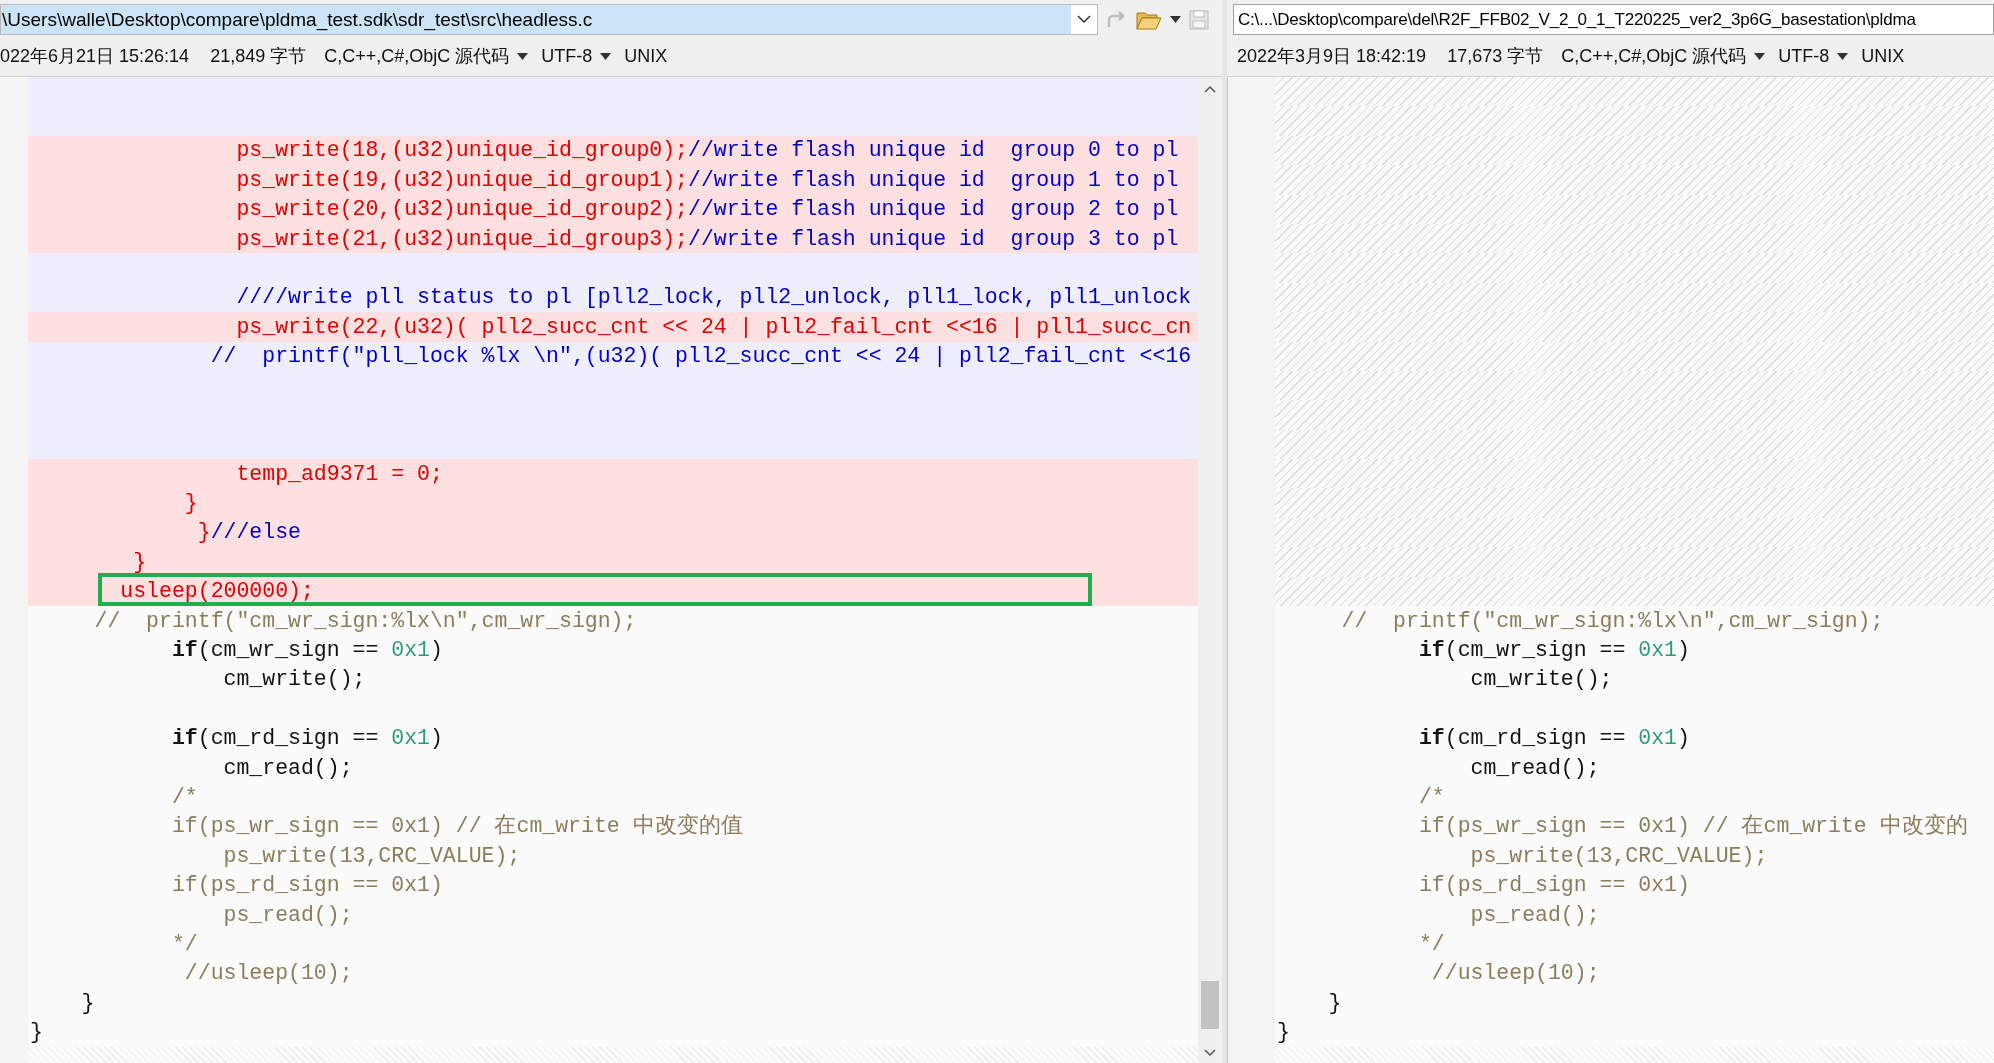 The image size is (1994, 1063). I want to click on code-text: }///else, so click(248, 533).